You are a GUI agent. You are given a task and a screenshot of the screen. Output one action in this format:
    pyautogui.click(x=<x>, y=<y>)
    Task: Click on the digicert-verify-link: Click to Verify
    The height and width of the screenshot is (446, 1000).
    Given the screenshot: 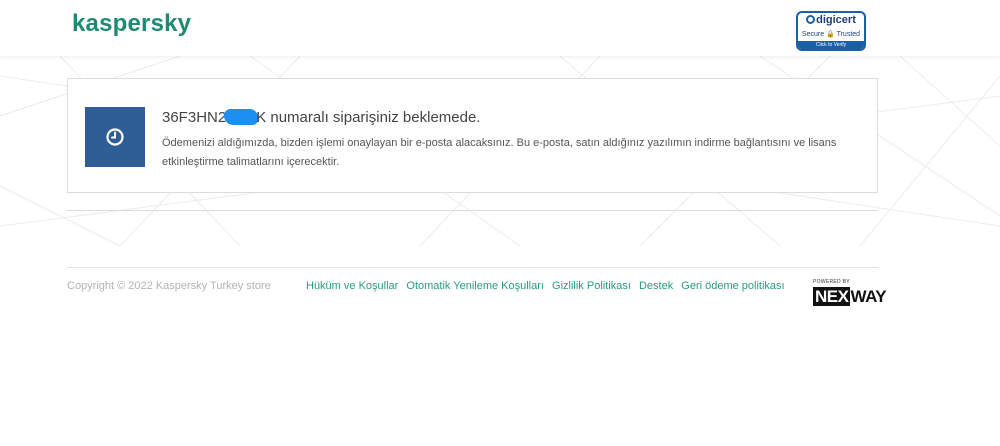 What is the action you would take?
    pyautogui.click(x=831, y=45)
    